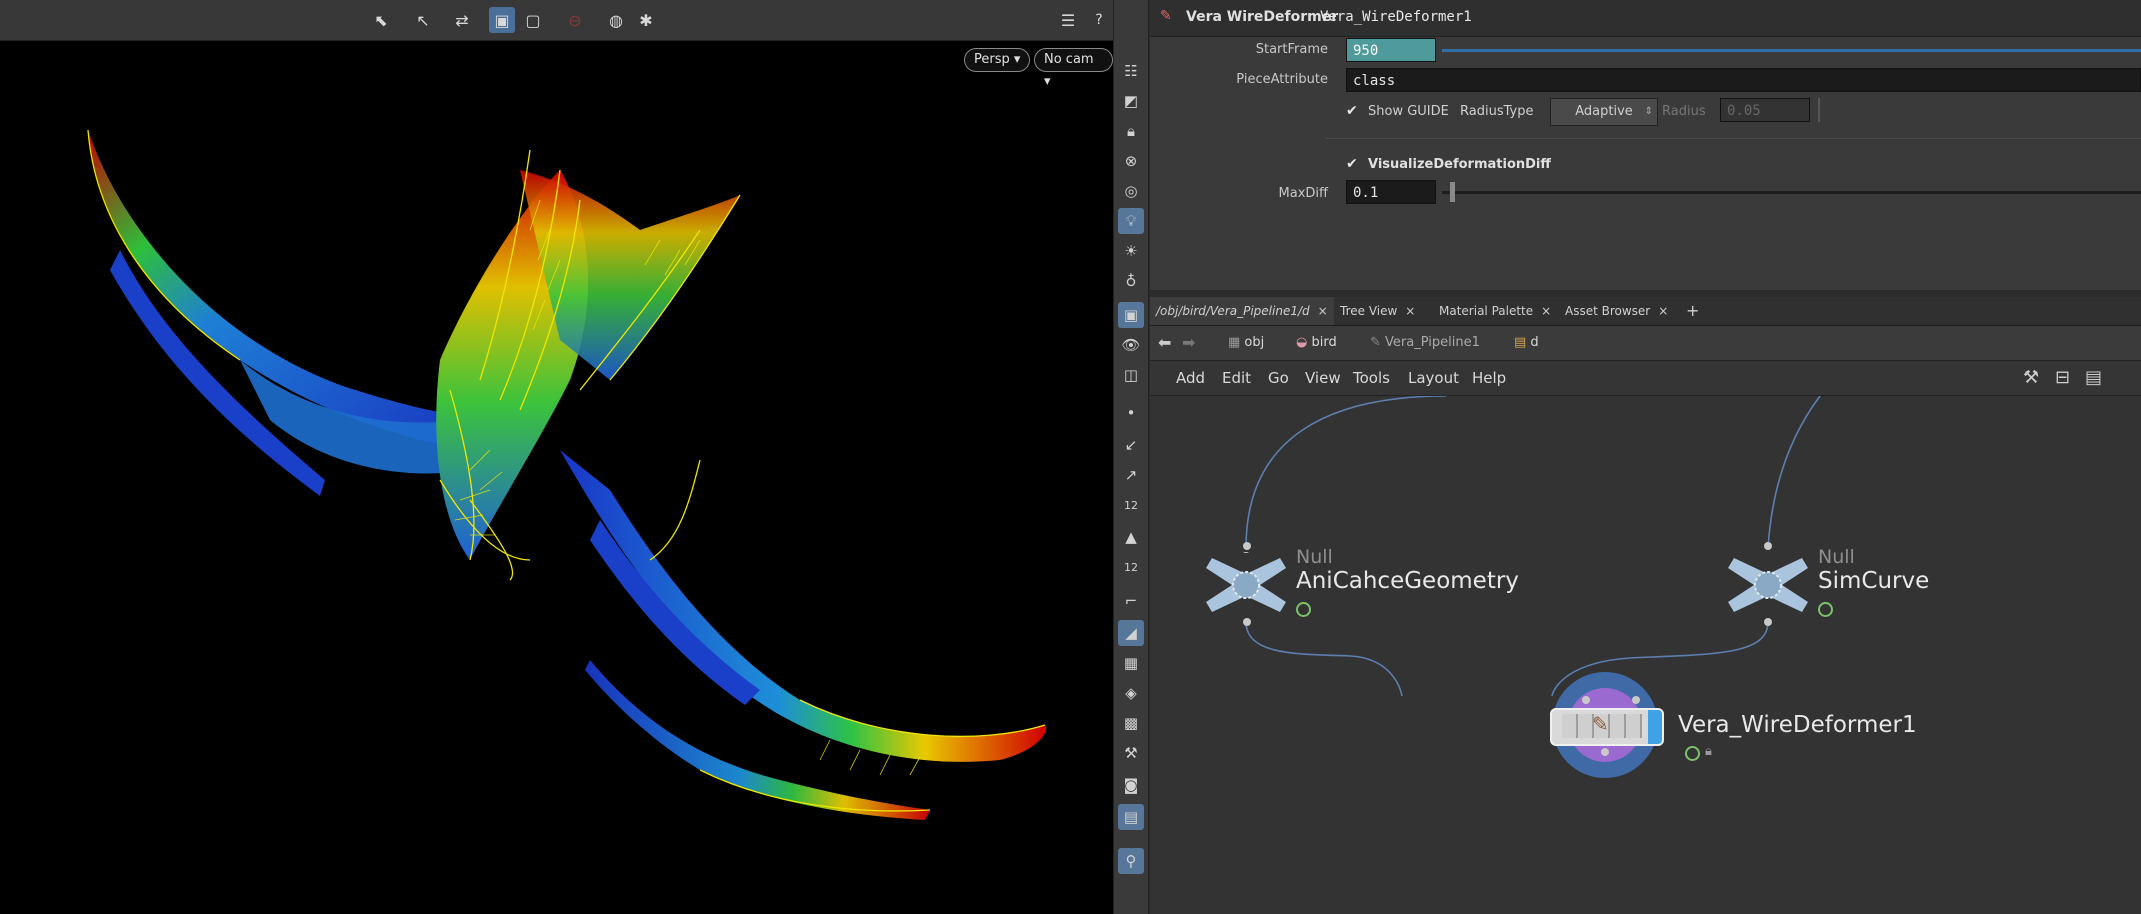  I want to click on tab-tree-view: Tree View ×, so click(1377, 311).